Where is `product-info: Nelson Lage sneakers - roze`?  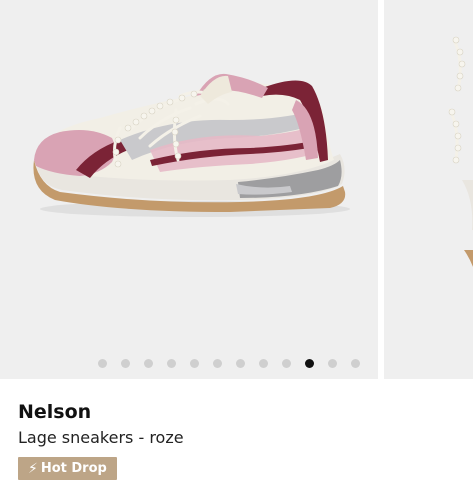 product-info: Nelson Lage sneakers - roze is located at coordinates (238, 424).